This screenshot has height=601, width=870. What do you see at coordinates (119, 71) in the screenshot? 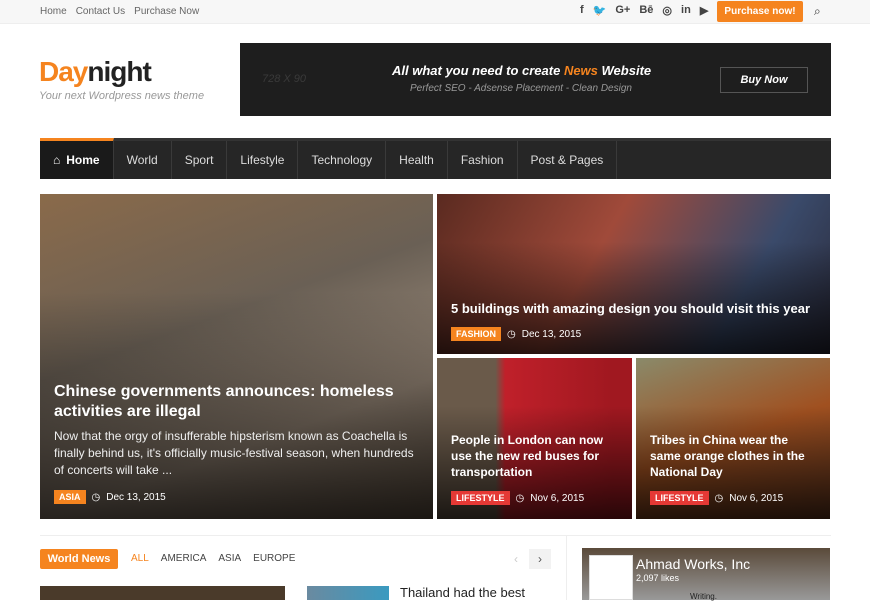
I see `logo-night: night` at bounding box center [119, 71].